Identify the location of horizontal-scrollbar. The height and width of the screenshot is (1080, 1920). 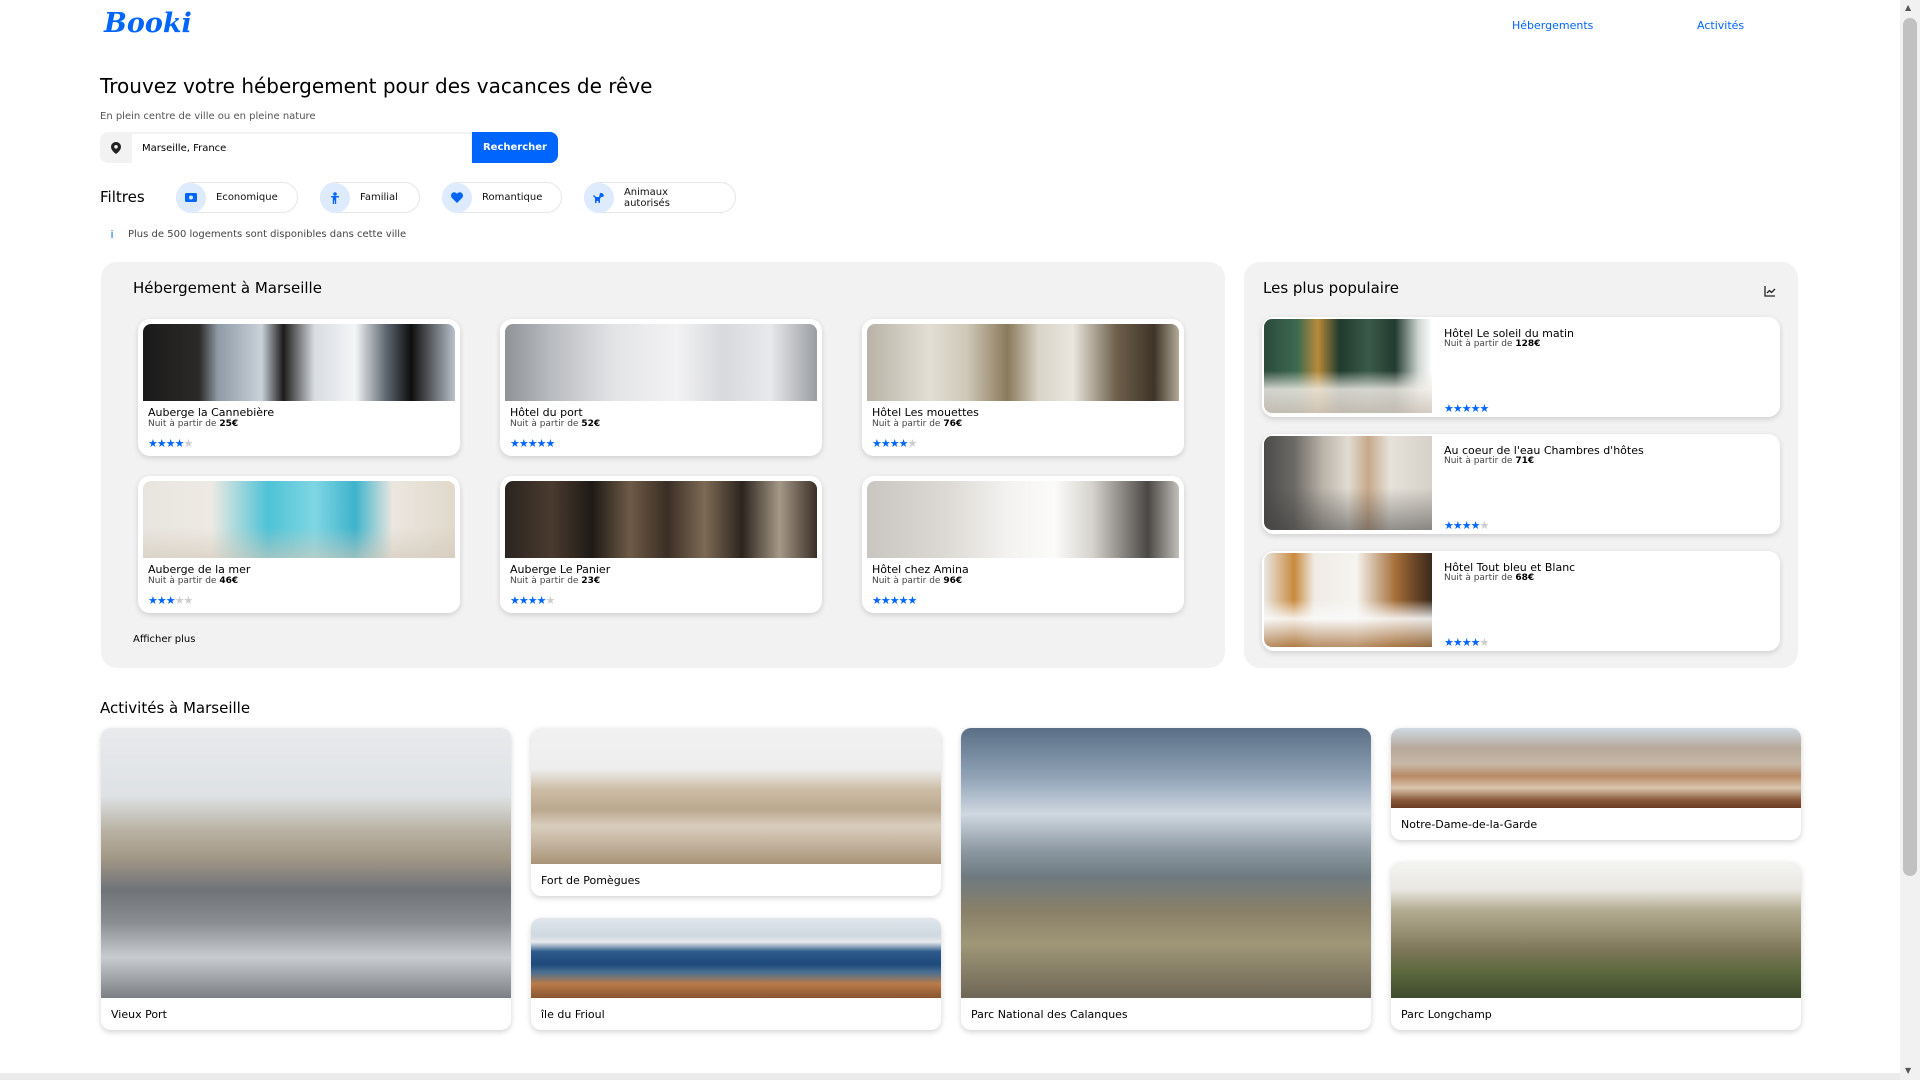
(950, 1076).